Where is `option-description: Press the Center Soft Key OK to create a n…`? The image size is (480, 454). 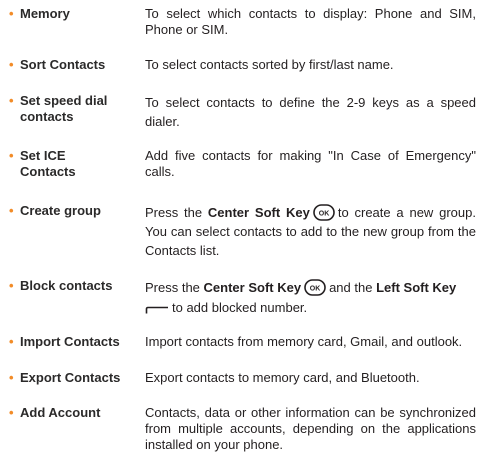
option-description: Press the Center Soft Key OK to create a n… is located at coordinates (310, 231).